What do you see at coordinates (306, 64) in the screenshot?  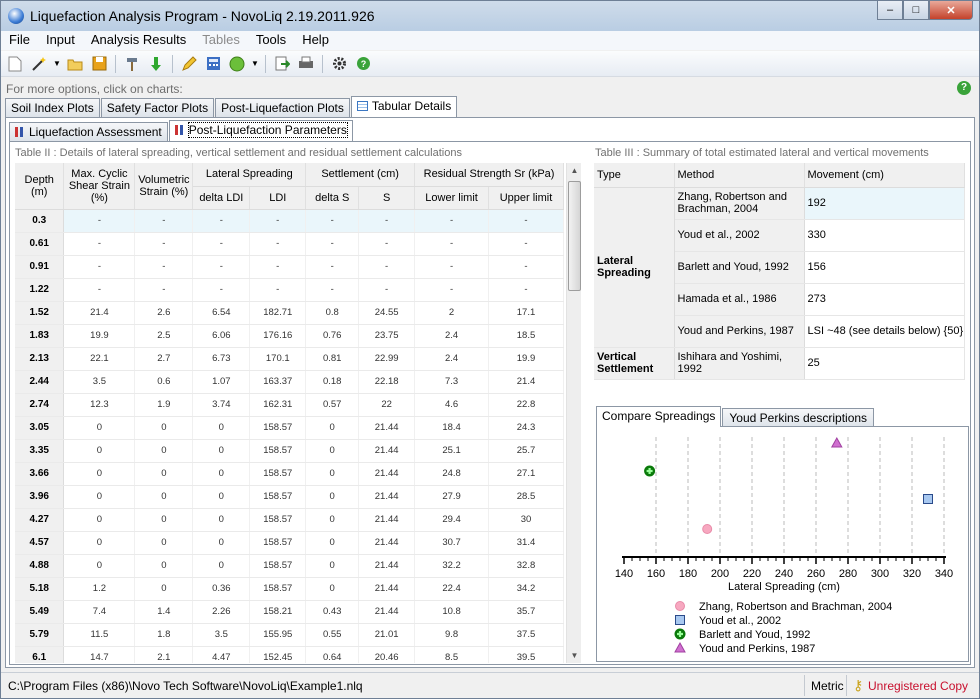 I see `print-icon` at bounding box center [306, 64].